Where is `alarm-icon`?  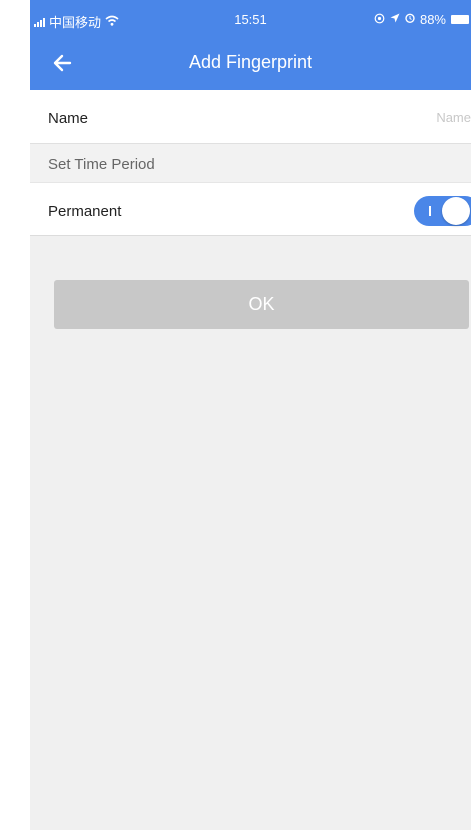 alarm-icon is located at coordinates (410, 19).